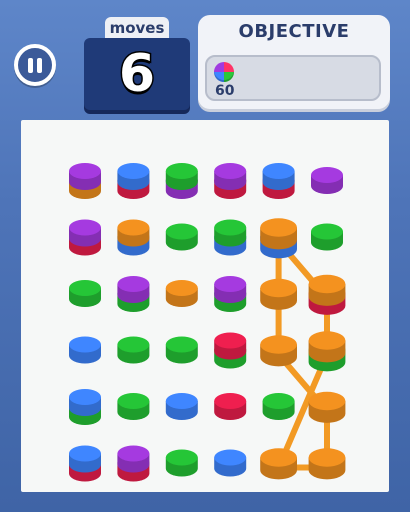  Describe the element at coordinates (278, 176) in the screenshot. I see `disc-blue-r0c4` at that location.